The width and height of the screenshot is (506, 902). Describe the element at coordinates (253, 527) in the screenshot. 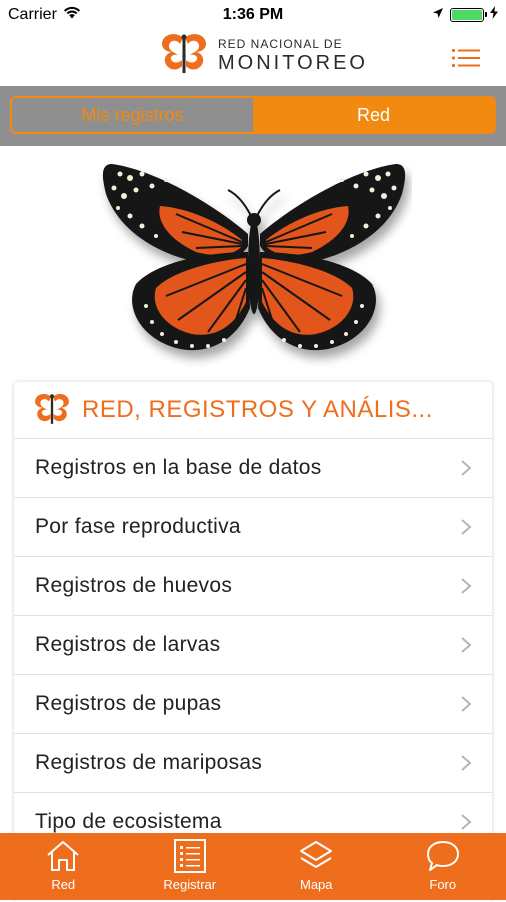

I see `list-item-fase-reproductiva: Por fase reproductiva` at that location.